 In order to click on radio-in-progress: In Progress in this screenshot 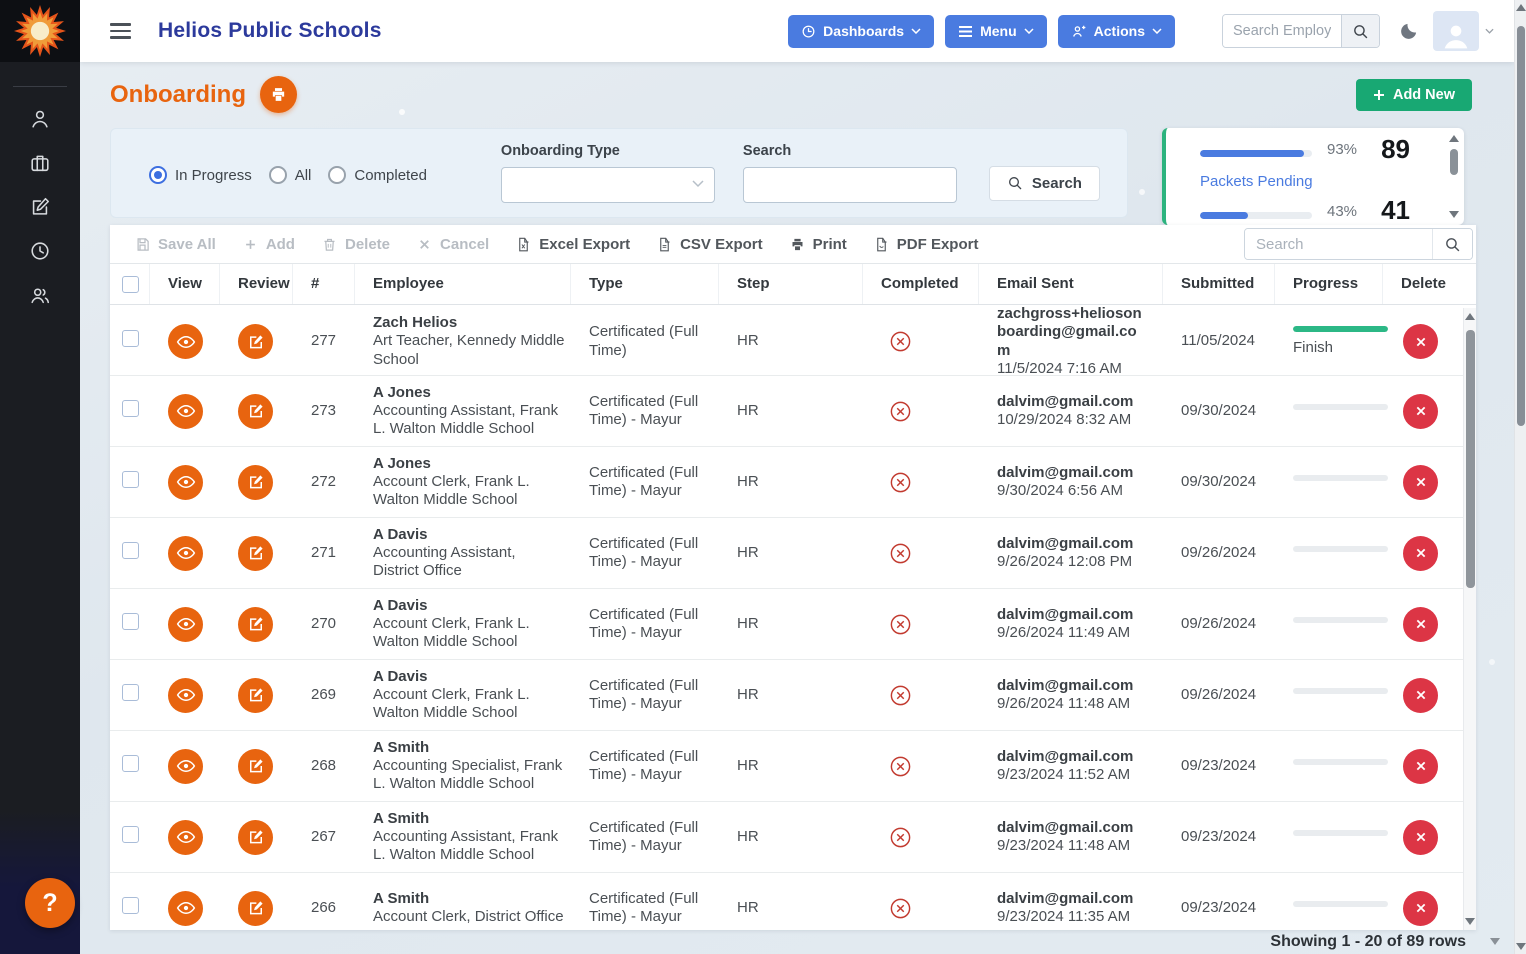, I will do `click(200, 175)`.